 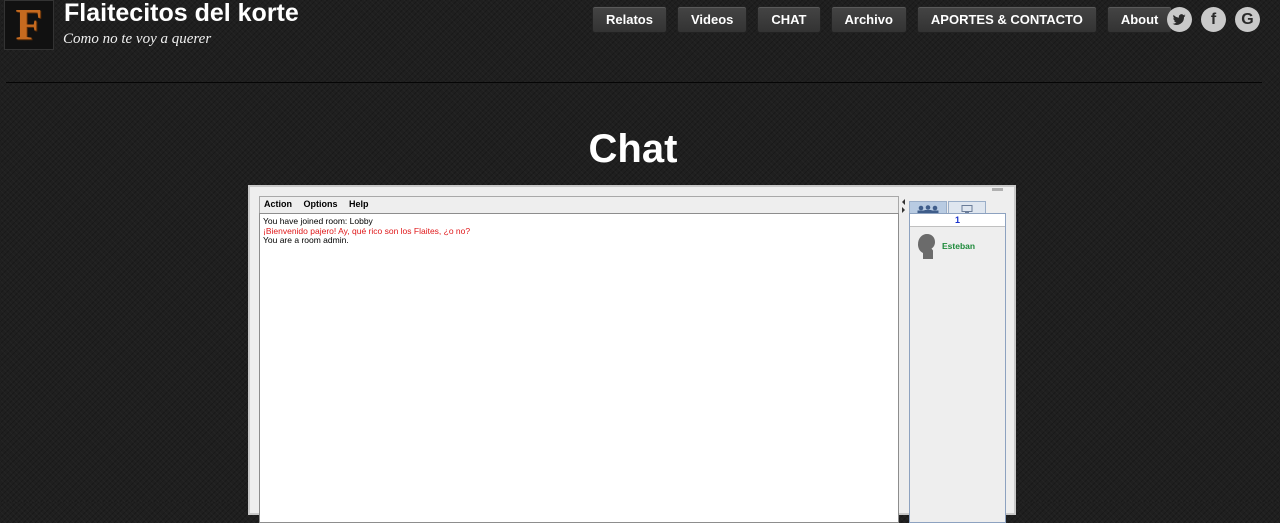 I want to click on header-divider, so click(x=634, y=82).